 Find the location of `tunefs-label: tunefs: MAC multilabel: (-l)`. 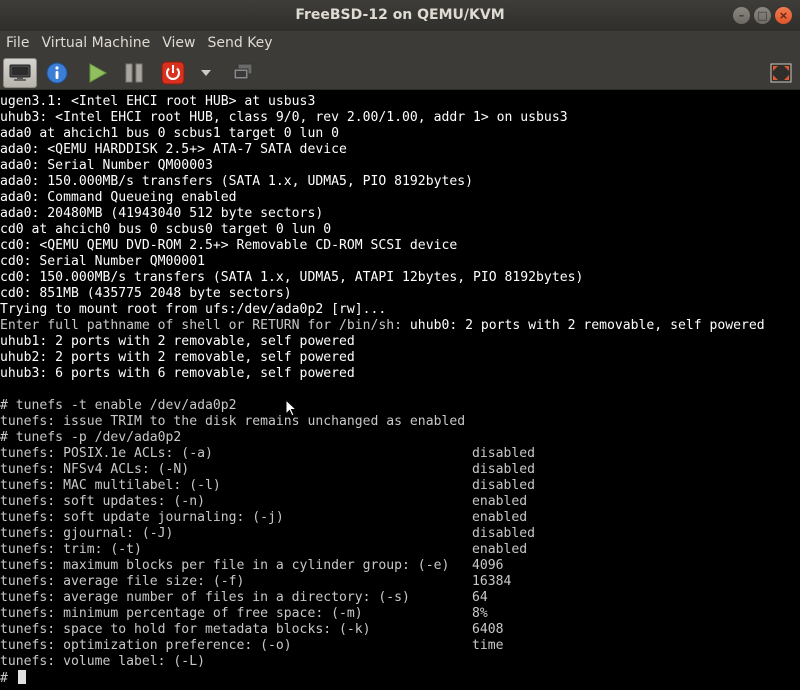

tunefs-label: tunefs: MAC multilabel: (-l) is located at coordinates (110, 485).